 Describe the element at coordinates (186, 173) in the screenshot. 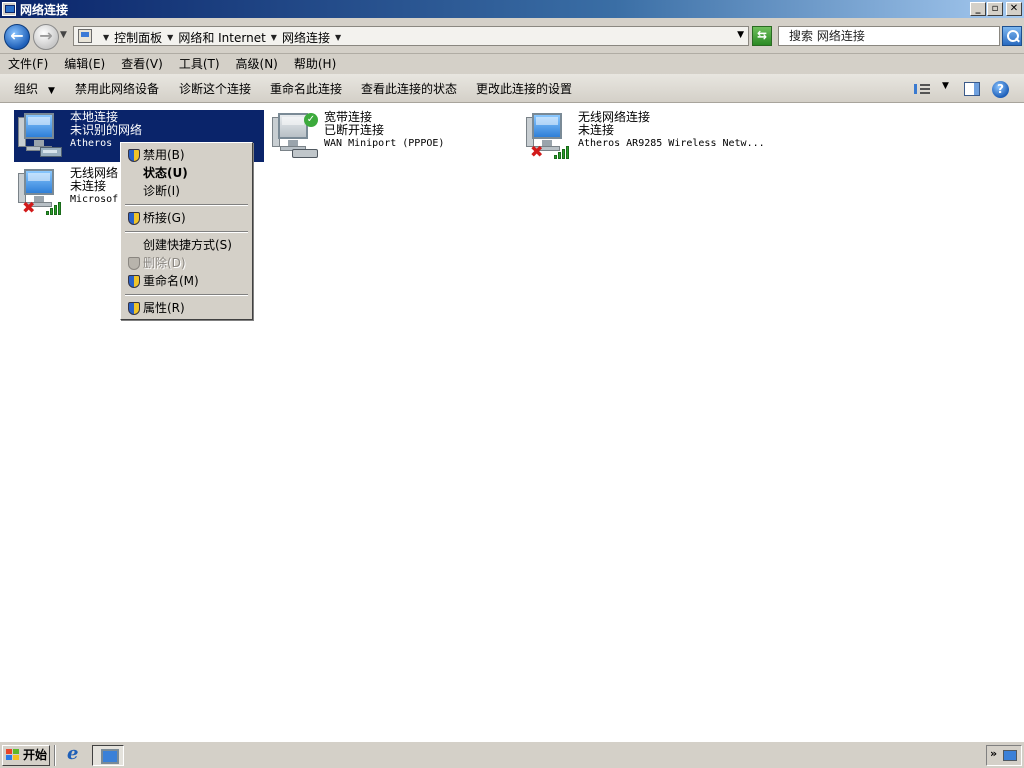

I see `menu-item-status: 状态(U)` at that location.